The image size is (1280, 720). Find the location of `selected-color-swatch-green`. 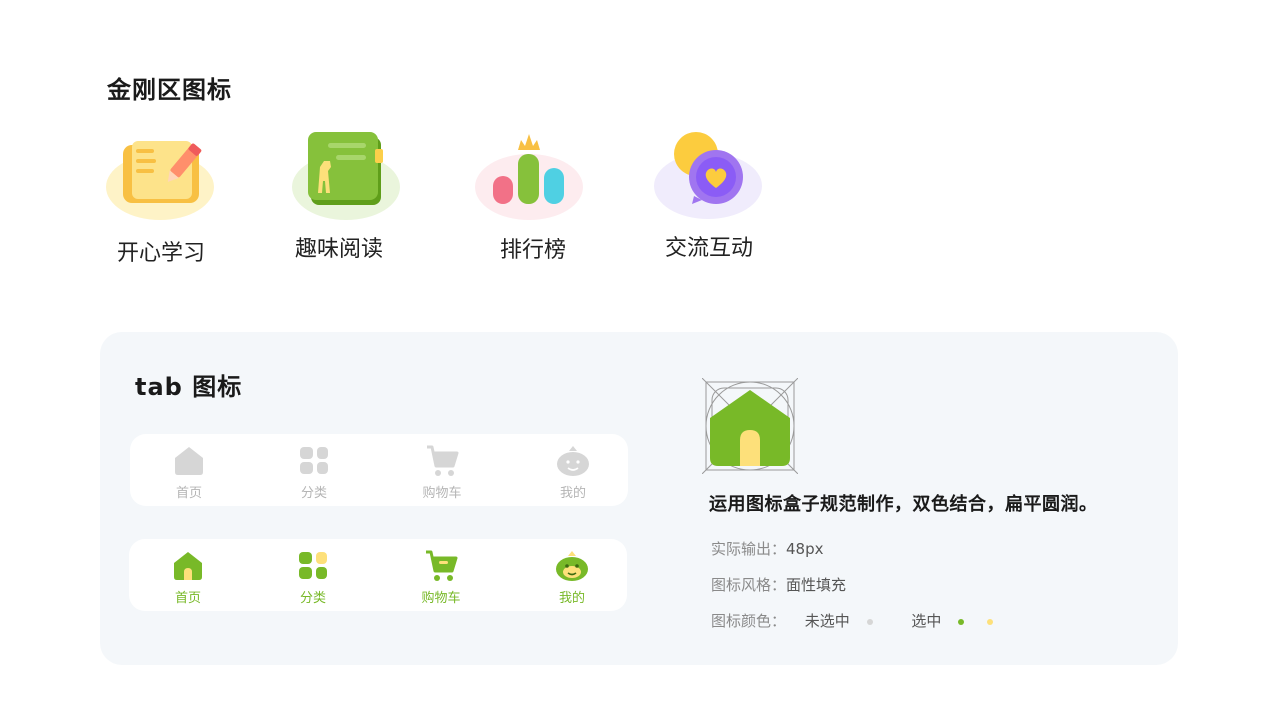

selected-color-swatch-green is located at coordinates (961, 621).